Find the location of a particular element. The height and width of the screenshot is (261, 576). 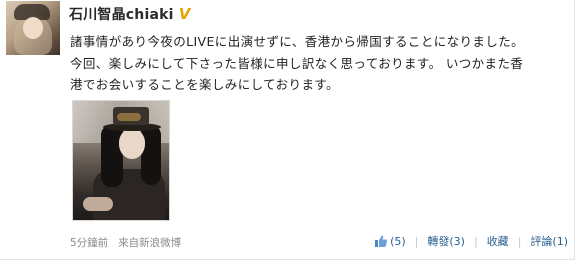

comment-button: 評論 (1) is located at coordinates (549, 241).